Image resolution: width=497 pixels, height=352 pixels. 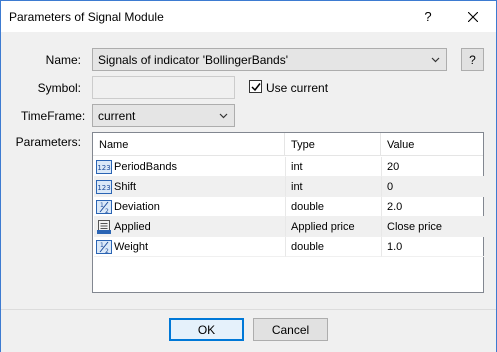 What do you see at coordinates (248, 330) in the screenshot?
I see `button-bar` at bounding box center [248, 330].